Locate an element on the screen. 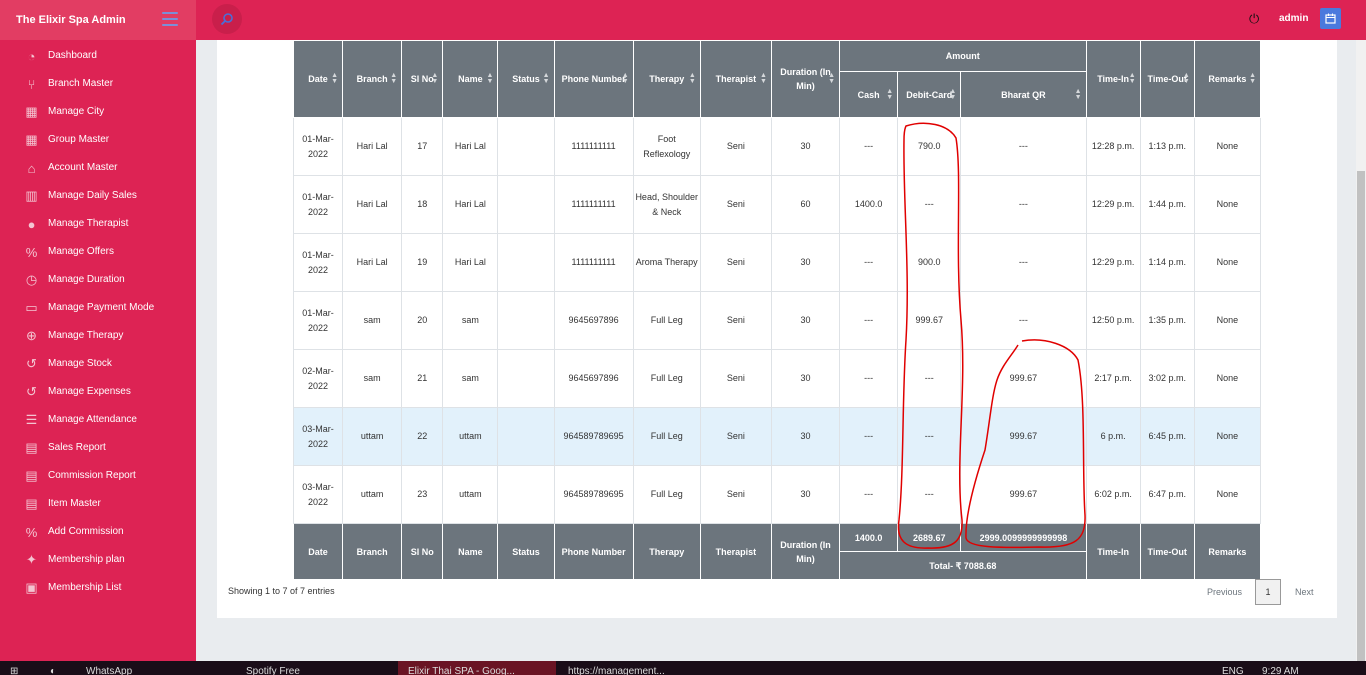  col-bharat-qr: Bharat QR ▲ ▼ is located at coordinates (1023, 94).